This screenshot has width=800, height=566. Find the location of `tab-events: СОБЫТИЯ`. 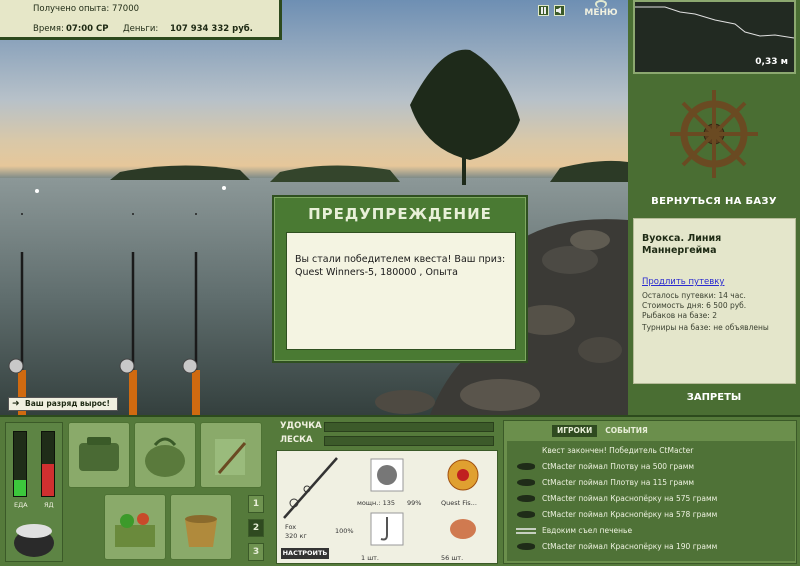

tab-events: СОБЫТИЯ is located at coordinates (626, 431).